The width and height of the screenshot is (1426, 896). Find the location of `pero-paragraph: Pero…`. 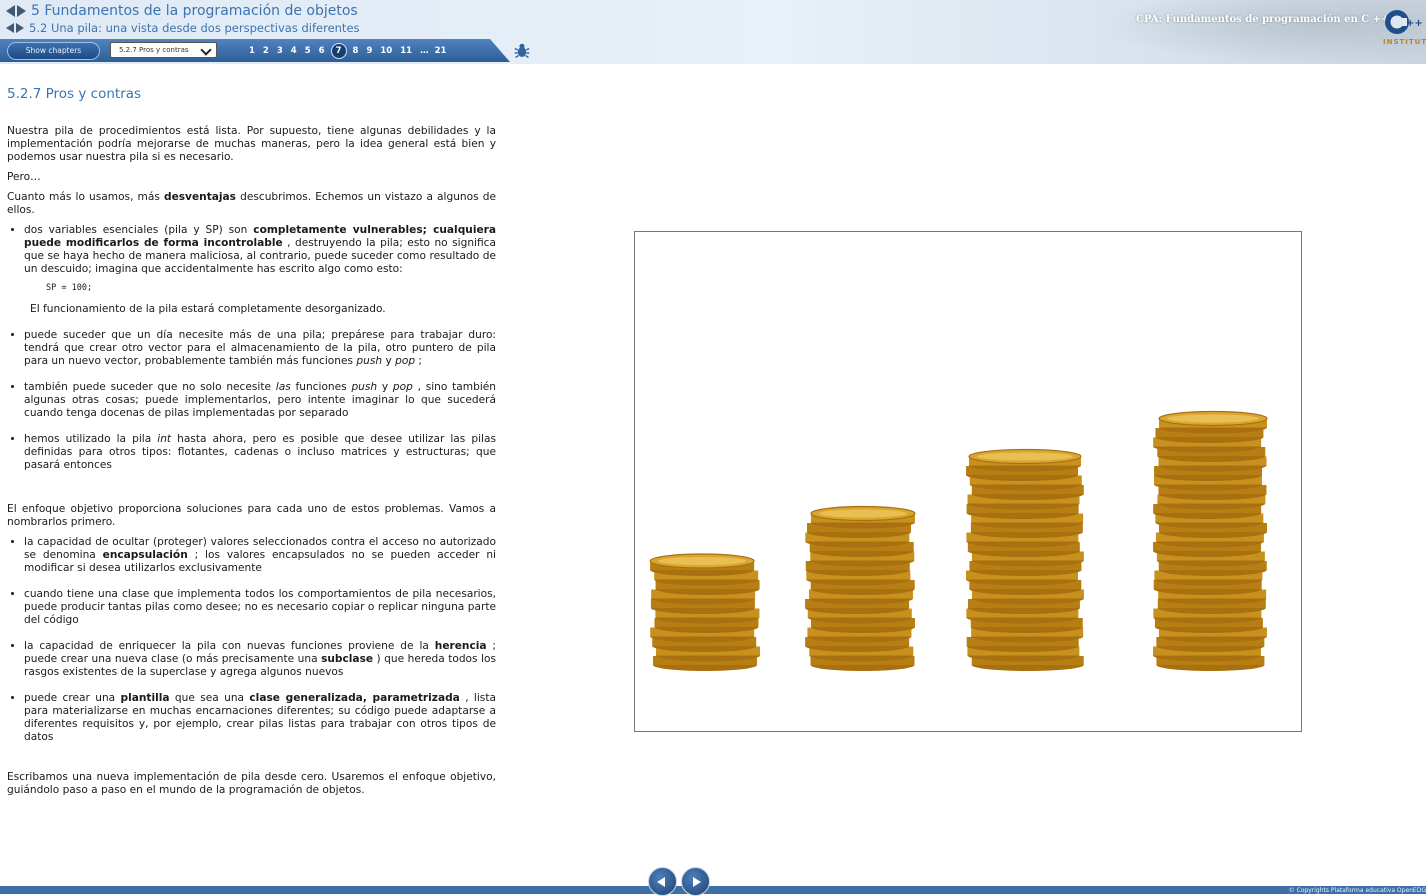

pero-paragraph: Pero… is located at coordinates (24, 177).